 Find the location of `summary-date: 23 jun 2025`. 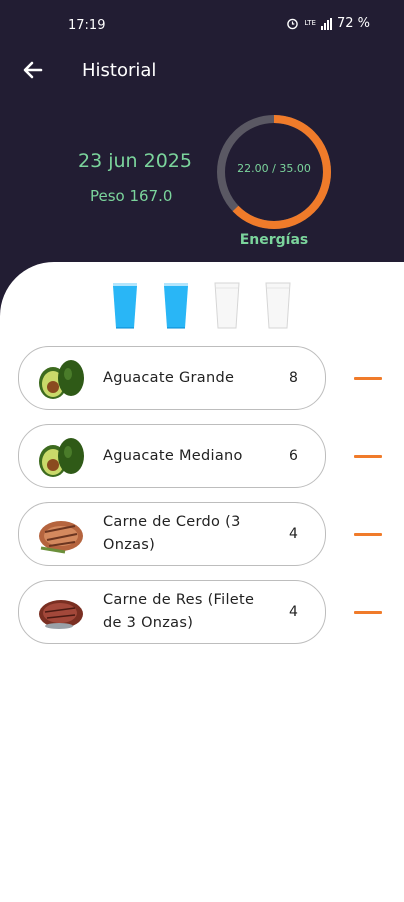

summary-date: 23 jun 2025 is located at coordinates (135, 161).